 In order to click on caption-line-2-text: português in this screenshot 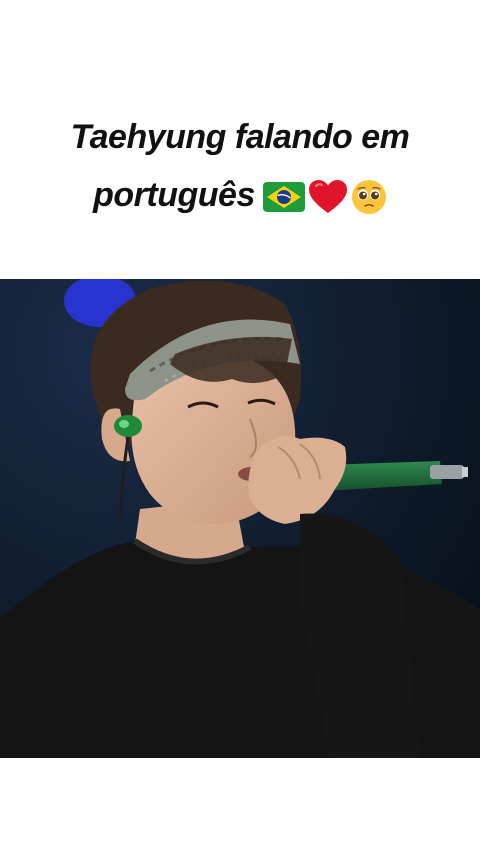, I will do `click(174, 195)`.